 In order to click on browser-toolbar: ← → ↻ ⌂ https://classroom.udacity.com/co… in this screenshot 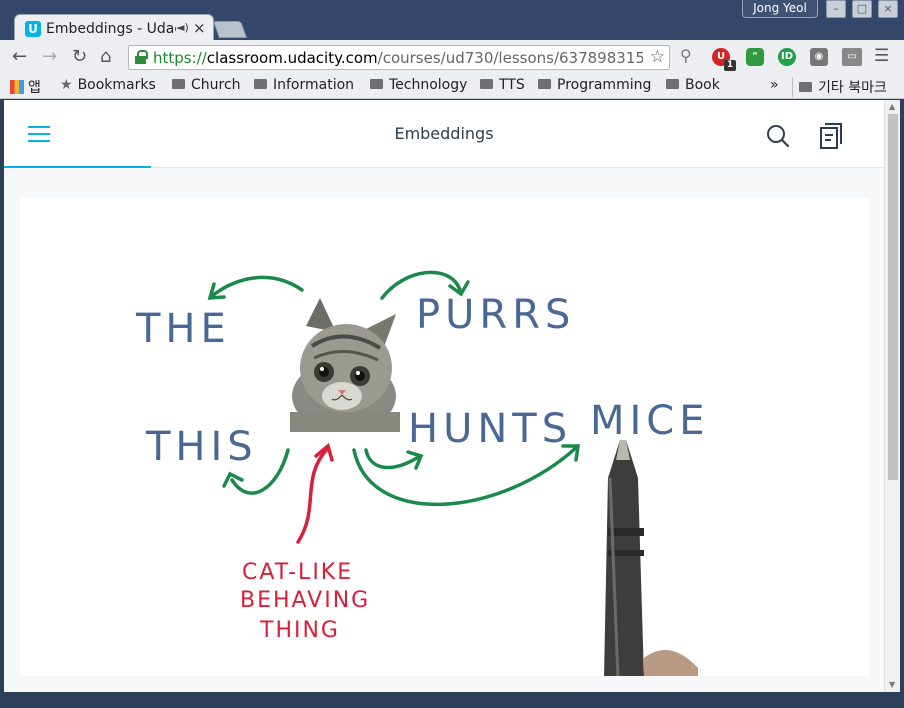, I will do `click(452, 57)`.